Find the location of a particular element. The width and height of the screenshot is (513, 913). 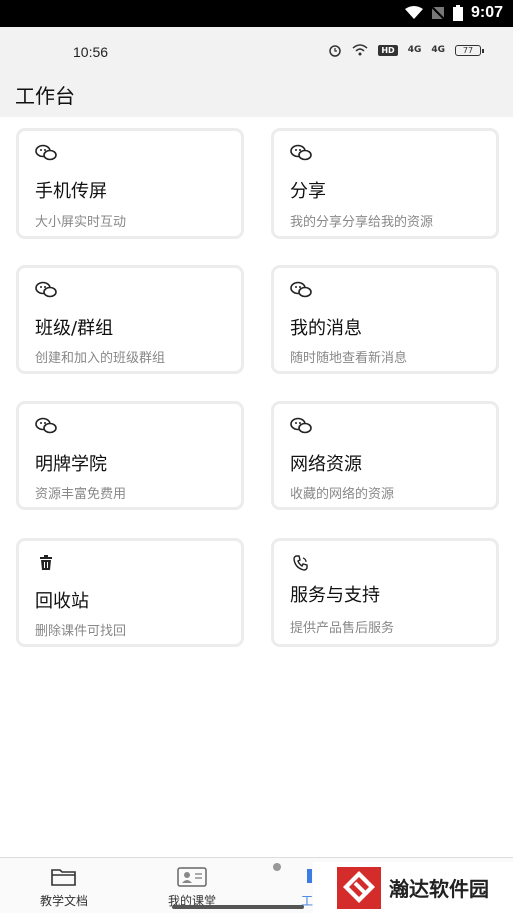

card-title: 分享 is located at coordinates (308, 191).